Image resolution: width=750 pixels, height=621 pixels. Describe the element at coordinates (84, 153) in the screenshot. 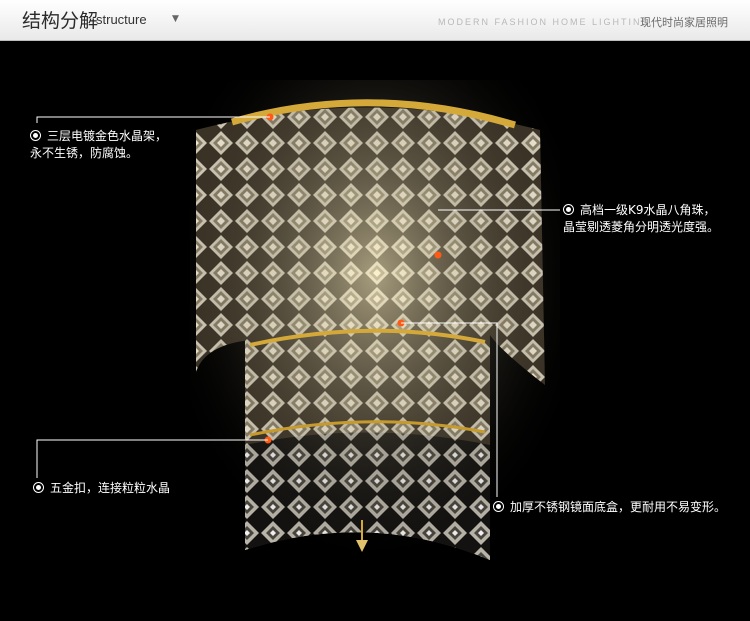

I see `callout-frame-line2: 永不生锈，防腐蚀。` at that location.